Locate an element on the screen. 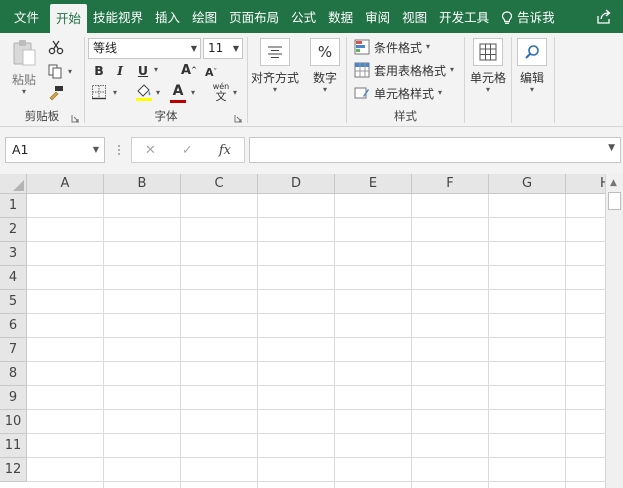 Image resolution: width=623 pixels, height=488 pixels. tab-file: 文件 is located at coordinates (26, 18).